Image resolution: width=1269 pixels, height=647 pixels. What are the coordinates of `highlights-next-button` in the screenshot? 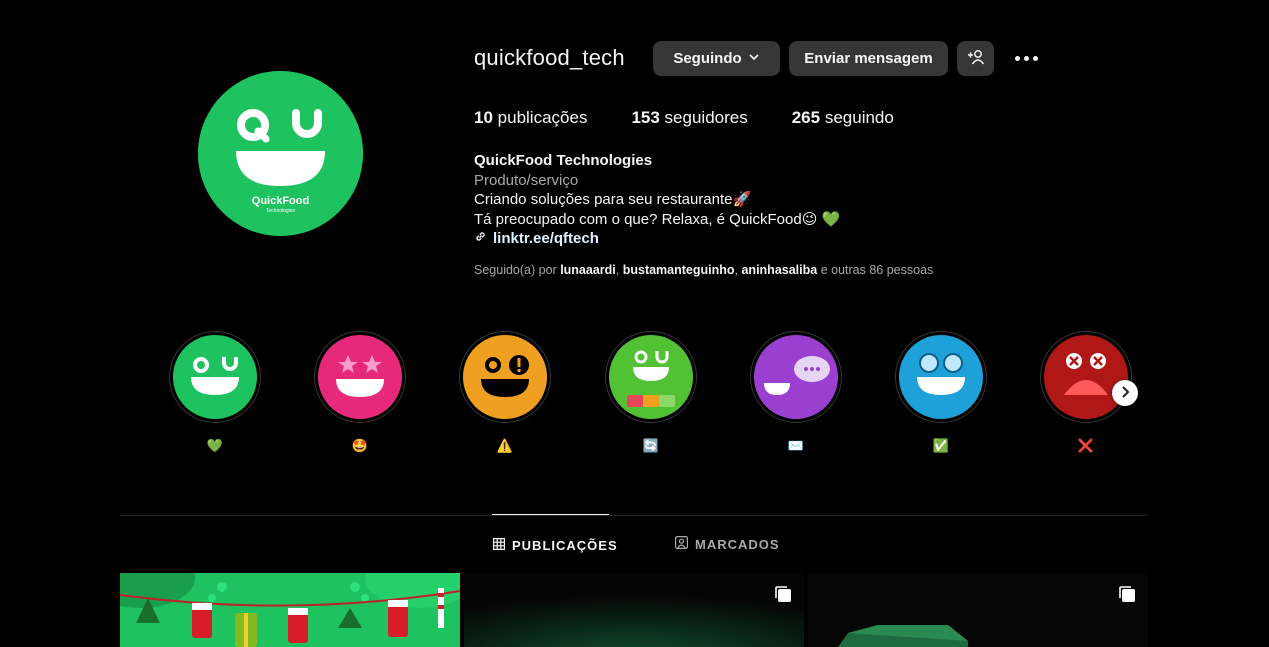 It's located at (1125, 393).